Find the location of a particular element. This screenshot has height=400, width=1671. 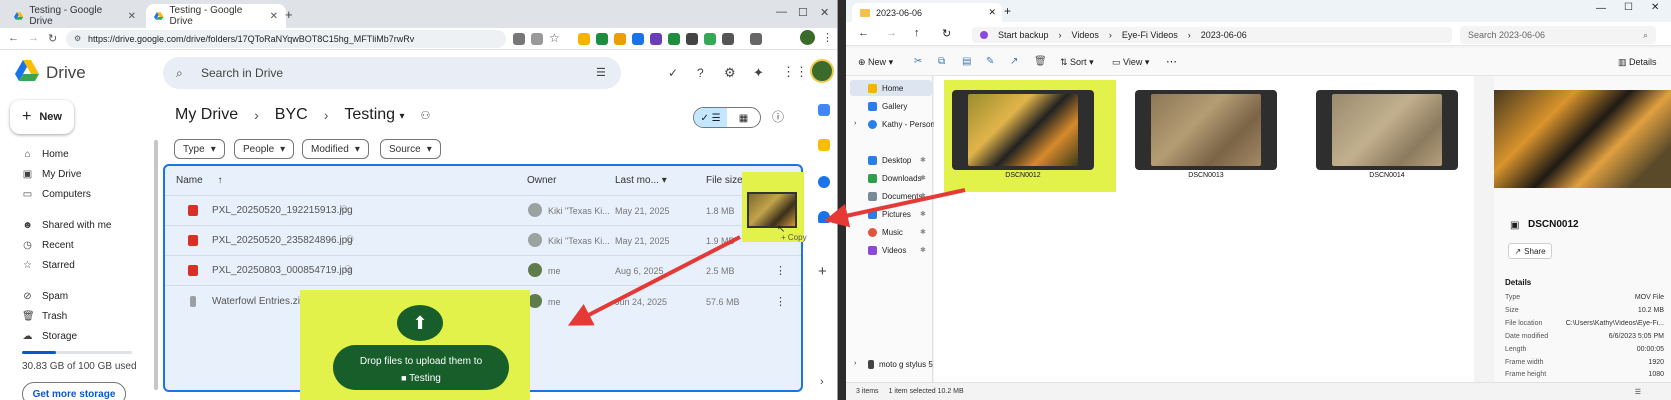

grid-view-button: ▦ is located at coordinates (743, 117).